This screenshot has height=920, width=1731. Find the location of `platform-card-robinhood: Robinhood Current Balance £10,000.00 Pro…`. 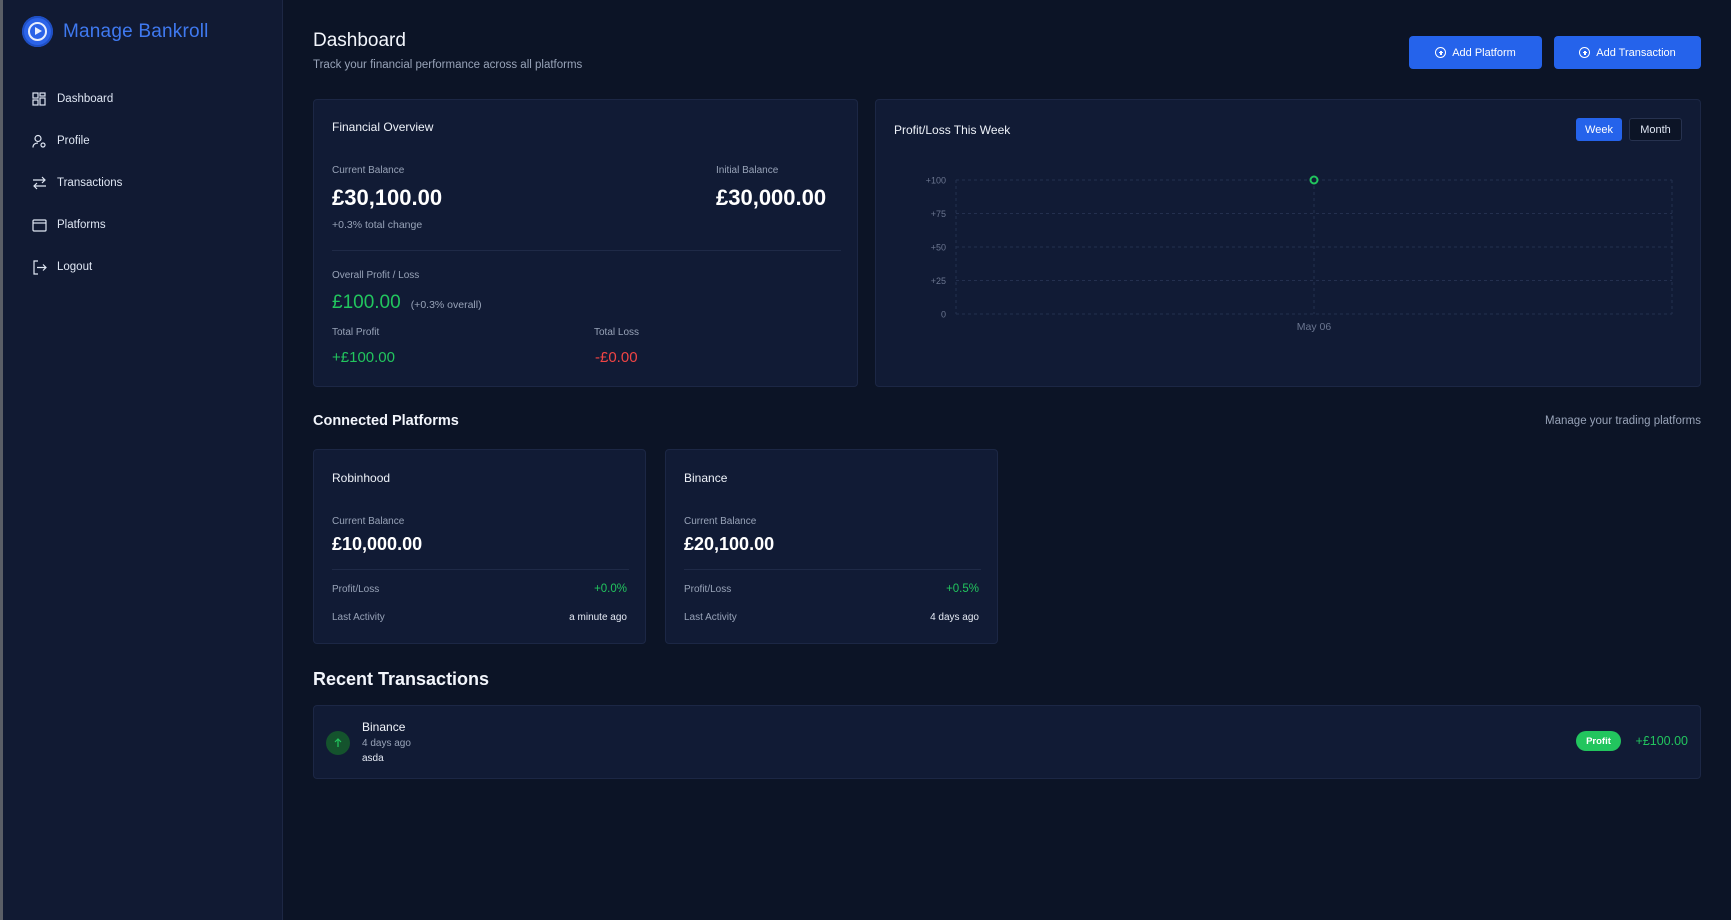

platform-card-robinhood: Robinhood Current Balance £10,000.00 Pro… is located at coordinates (479, 546).